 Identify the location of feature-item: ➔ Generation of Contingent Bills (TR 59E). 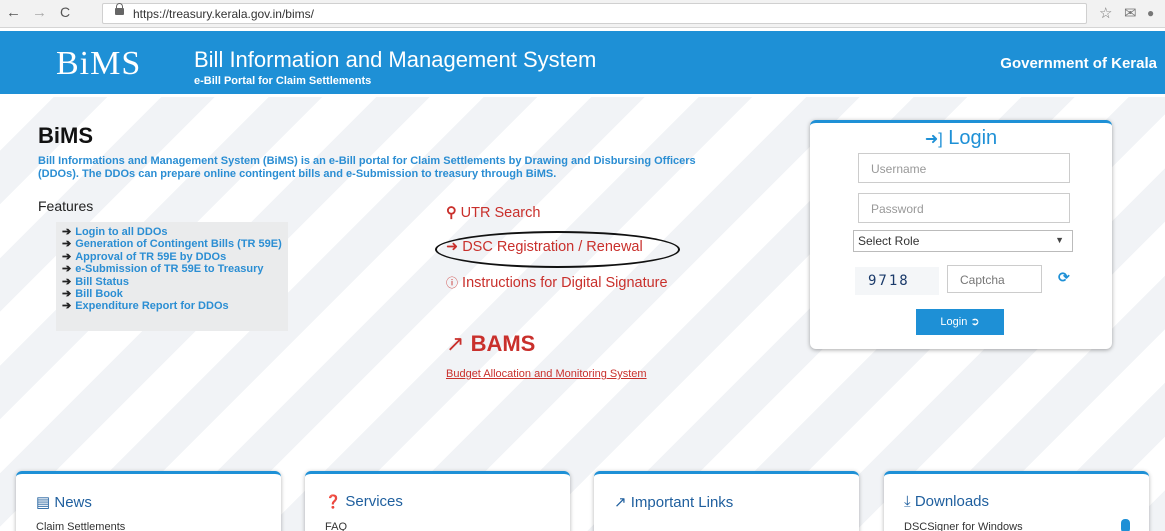
(172, 244).